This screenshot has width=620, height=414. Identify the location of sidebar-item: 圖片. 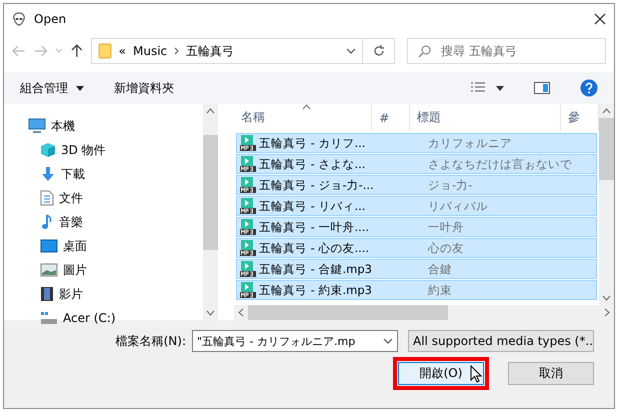
(103, 270).